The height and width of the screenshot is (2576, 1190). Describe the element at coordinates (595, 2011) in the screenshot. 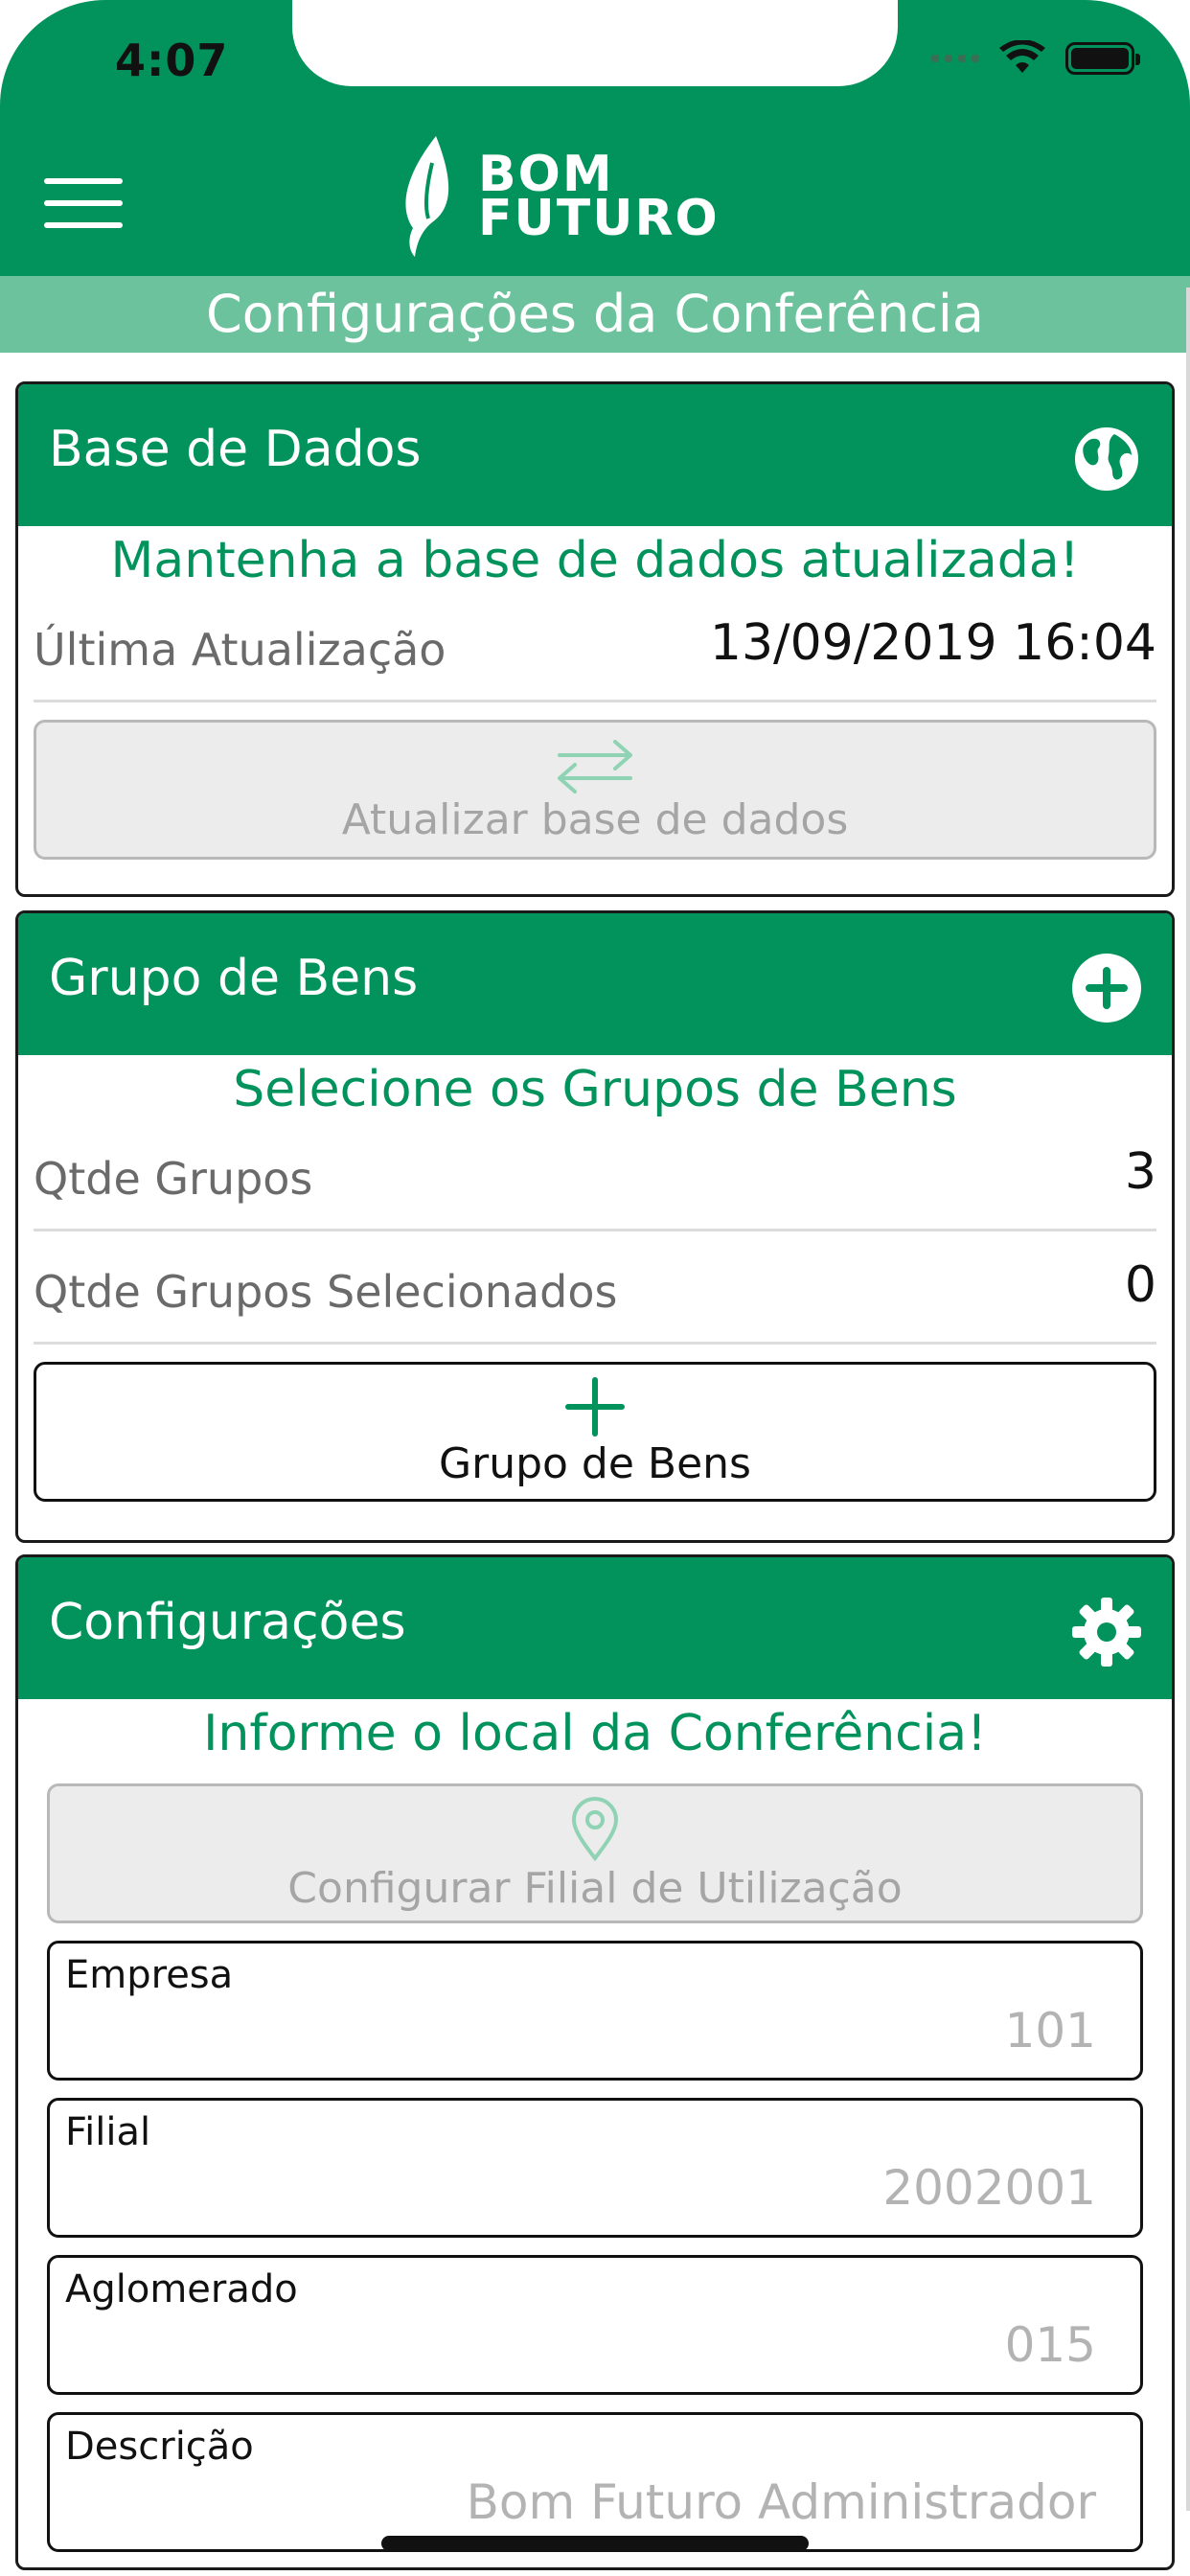

I see `empresa-field: Empresa 101` at that location.